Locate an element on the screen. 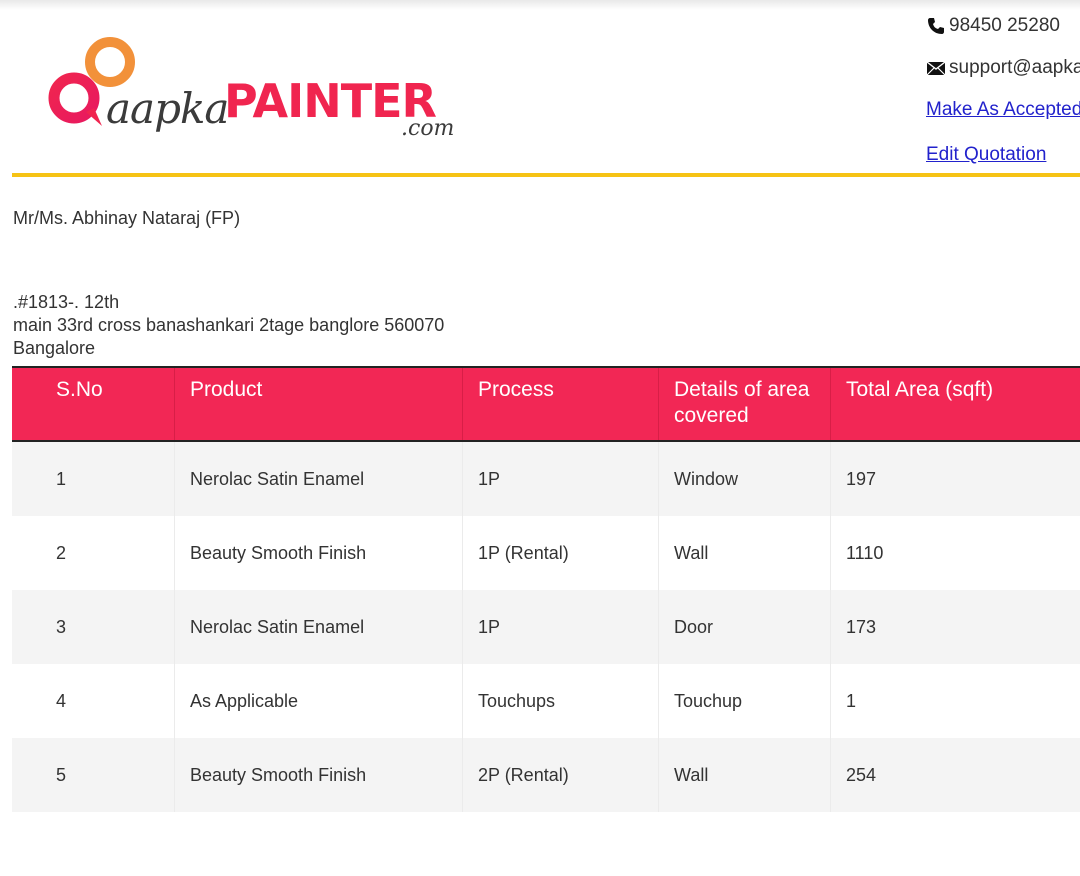  cell-total-area: 1 is located at coordinates (851, 700).